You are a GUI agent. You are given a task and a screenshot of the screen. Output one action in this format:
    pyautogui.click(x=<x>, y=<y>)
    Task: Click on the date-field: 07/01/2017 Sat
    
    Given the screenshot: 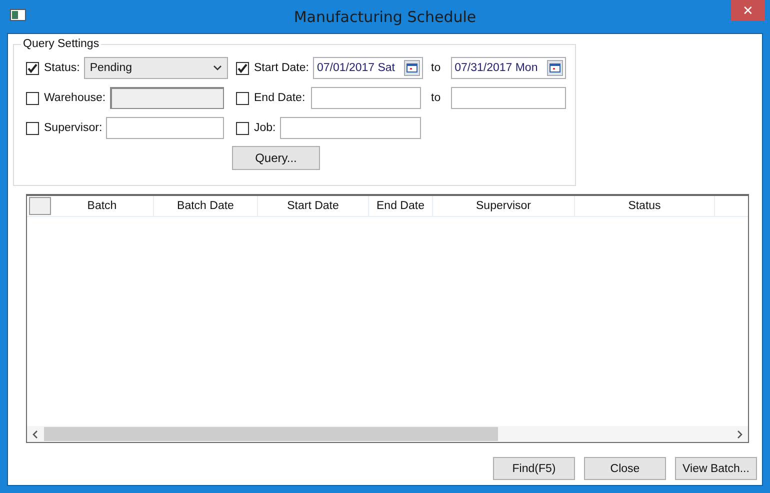 What is the action you would take?
    pyautogui.click(x=367, y=68)
    